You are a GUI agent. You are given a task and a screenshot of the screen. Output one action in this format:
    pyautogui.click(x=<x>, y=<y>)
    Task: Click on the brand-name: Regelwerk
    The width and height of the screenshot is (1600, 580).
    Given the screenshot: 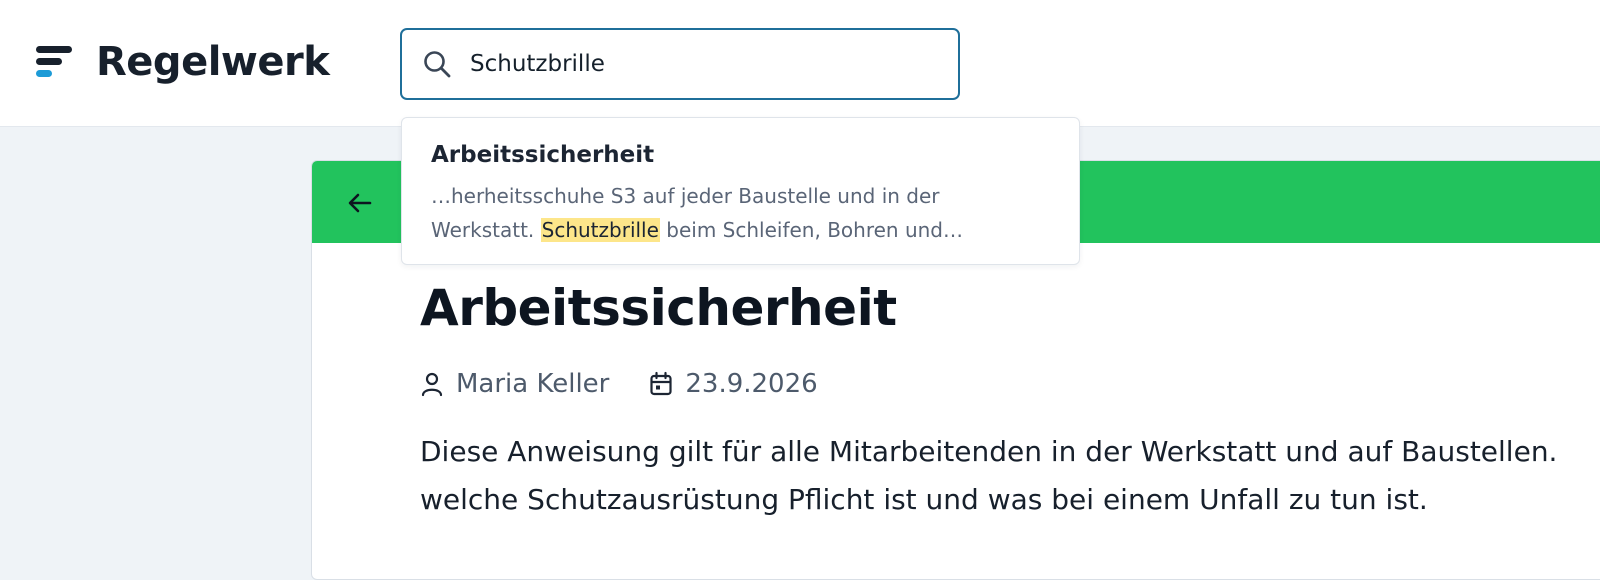 What is the action you would take?
    pyautogui.click(x=213, y=62)
    